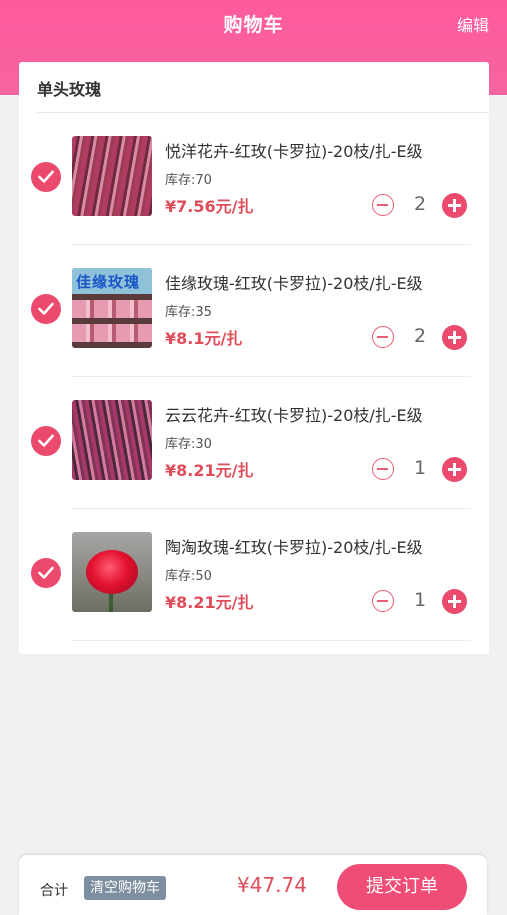  Describe the element at coordinates (294, 150) in the screenshot. I see `product-name: 悦洋花卉-红玫(卡罗拉)-20枝/扎-E级` at that location.